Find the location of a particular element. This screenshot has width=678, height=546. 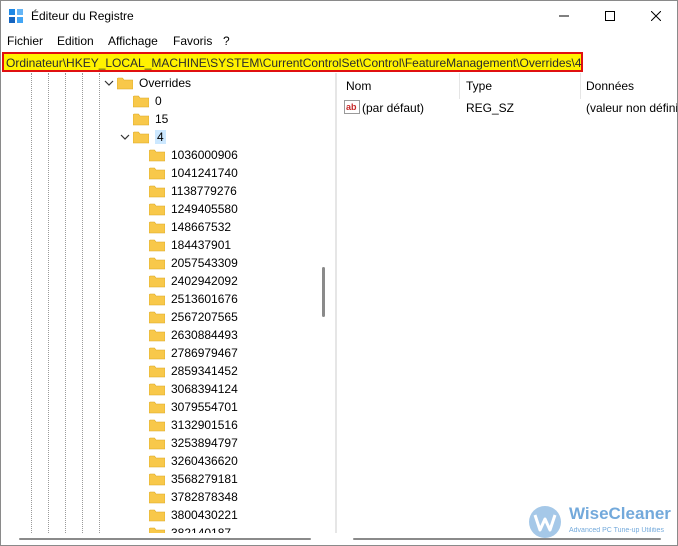

tree-item-subkey: 3260436620 is located at coordinates (193, 461).